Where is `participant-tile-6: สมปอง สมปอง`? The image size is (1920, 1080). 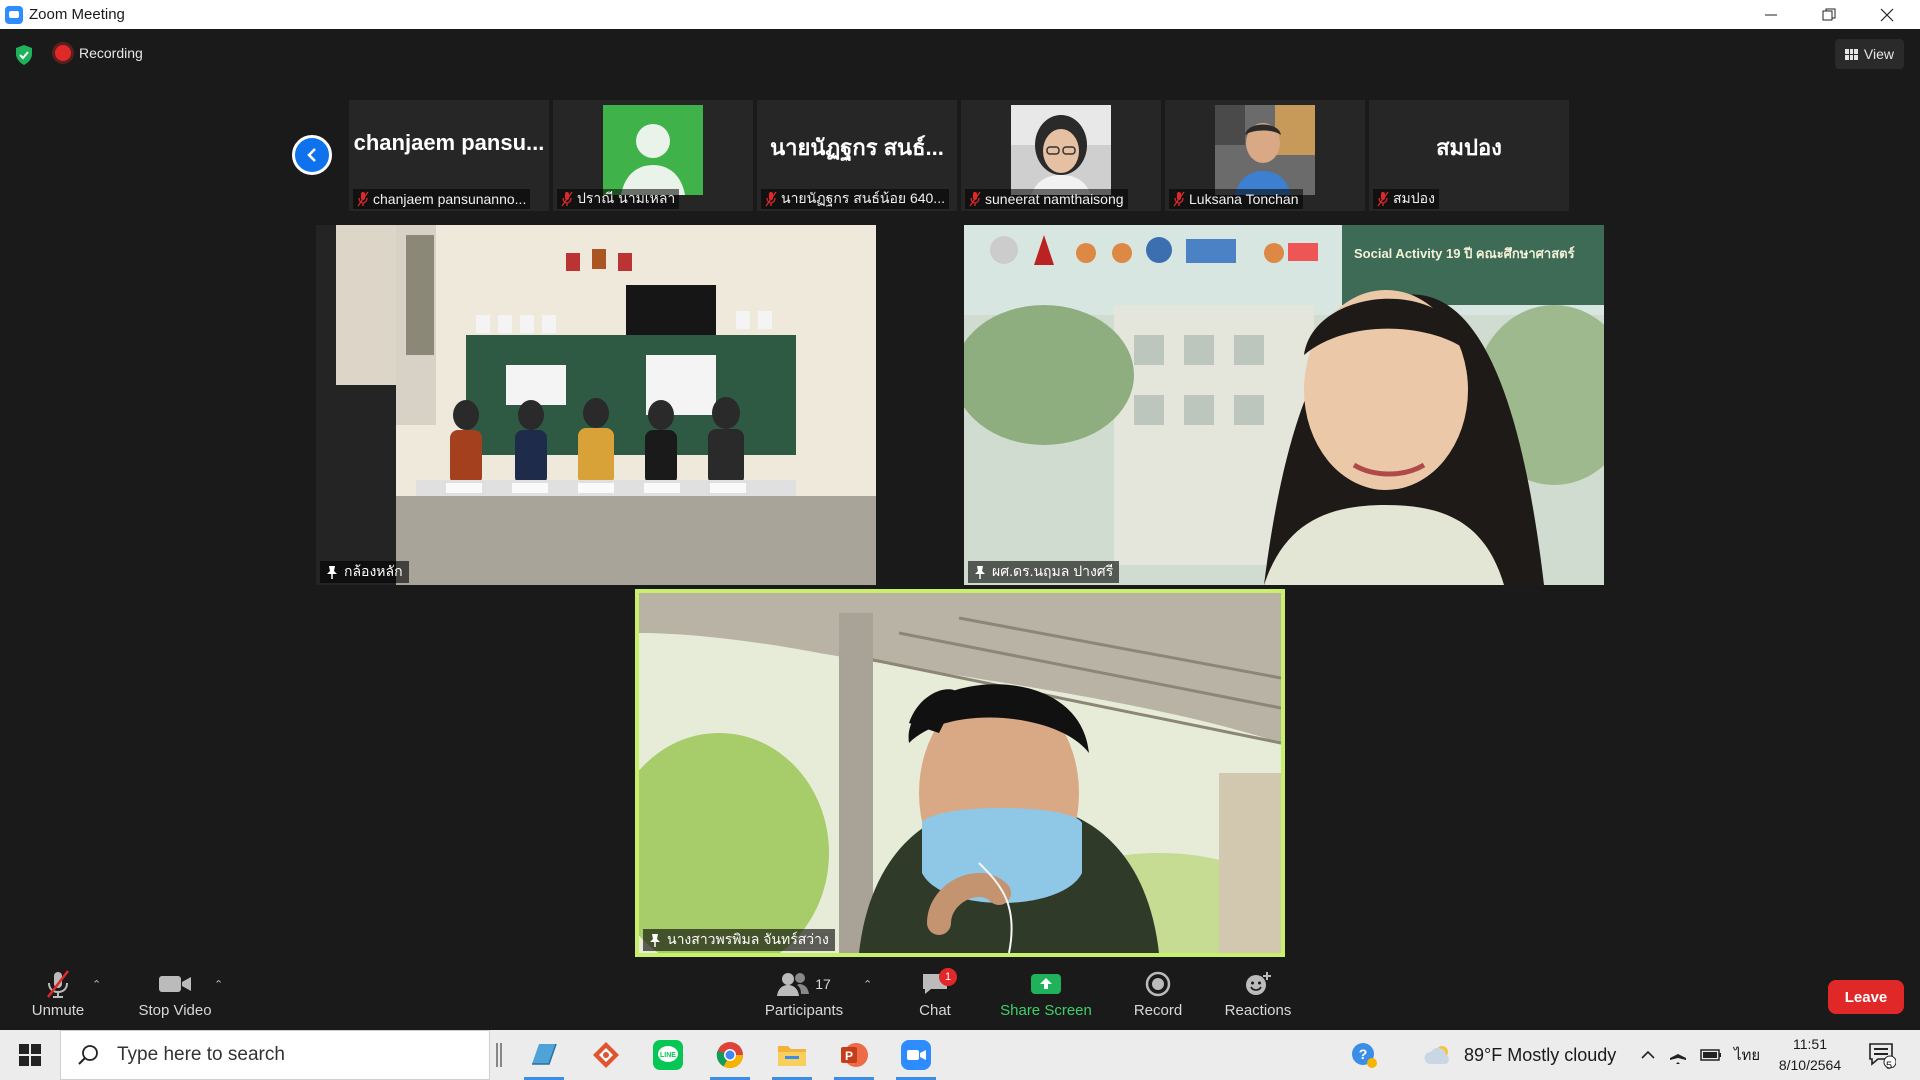
participant-tile-6: สมปอง สมปอง is located at coordinates (1469, 155).